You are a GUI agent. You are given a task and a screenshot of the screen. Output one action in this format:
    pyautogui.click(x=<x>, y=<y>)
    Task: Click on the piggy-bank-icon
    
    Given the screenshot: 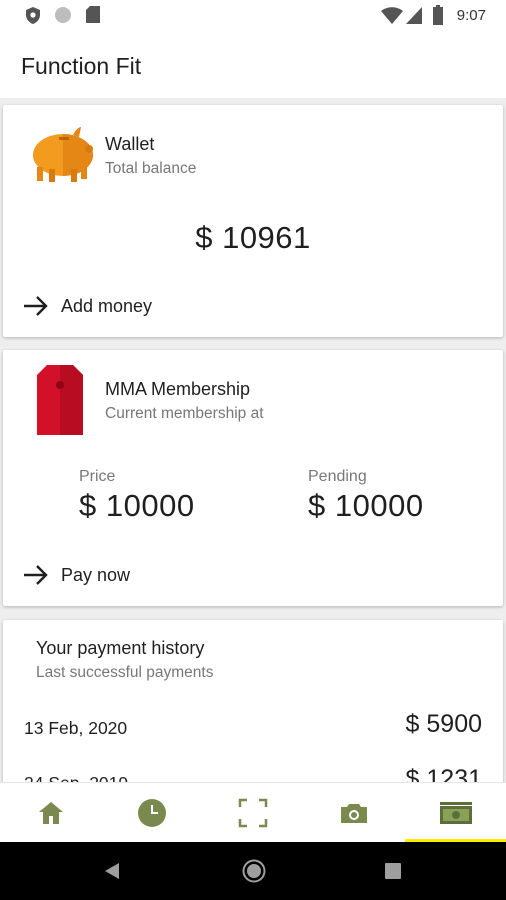 What is the action you would take?
    pyautogui.click(x=63, y=154)
    